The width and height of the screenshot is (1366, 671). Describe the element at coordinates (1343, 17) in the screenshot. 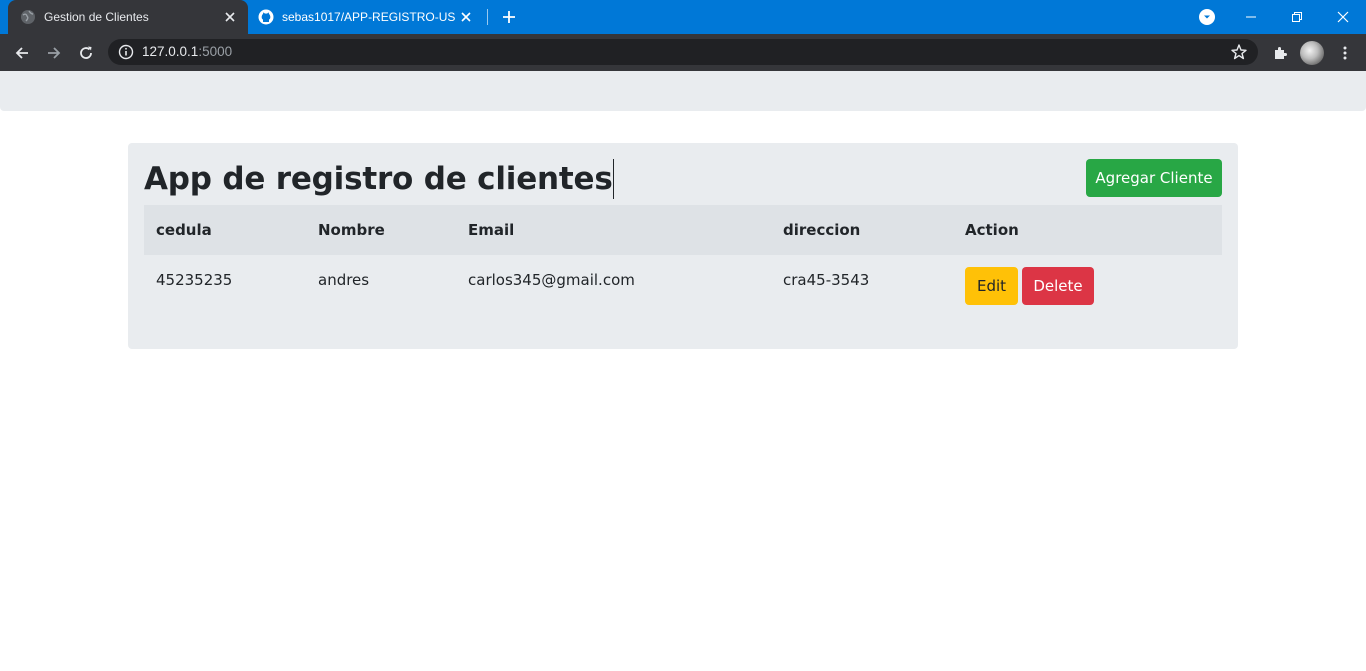

I see `close-window-icon` at that location.